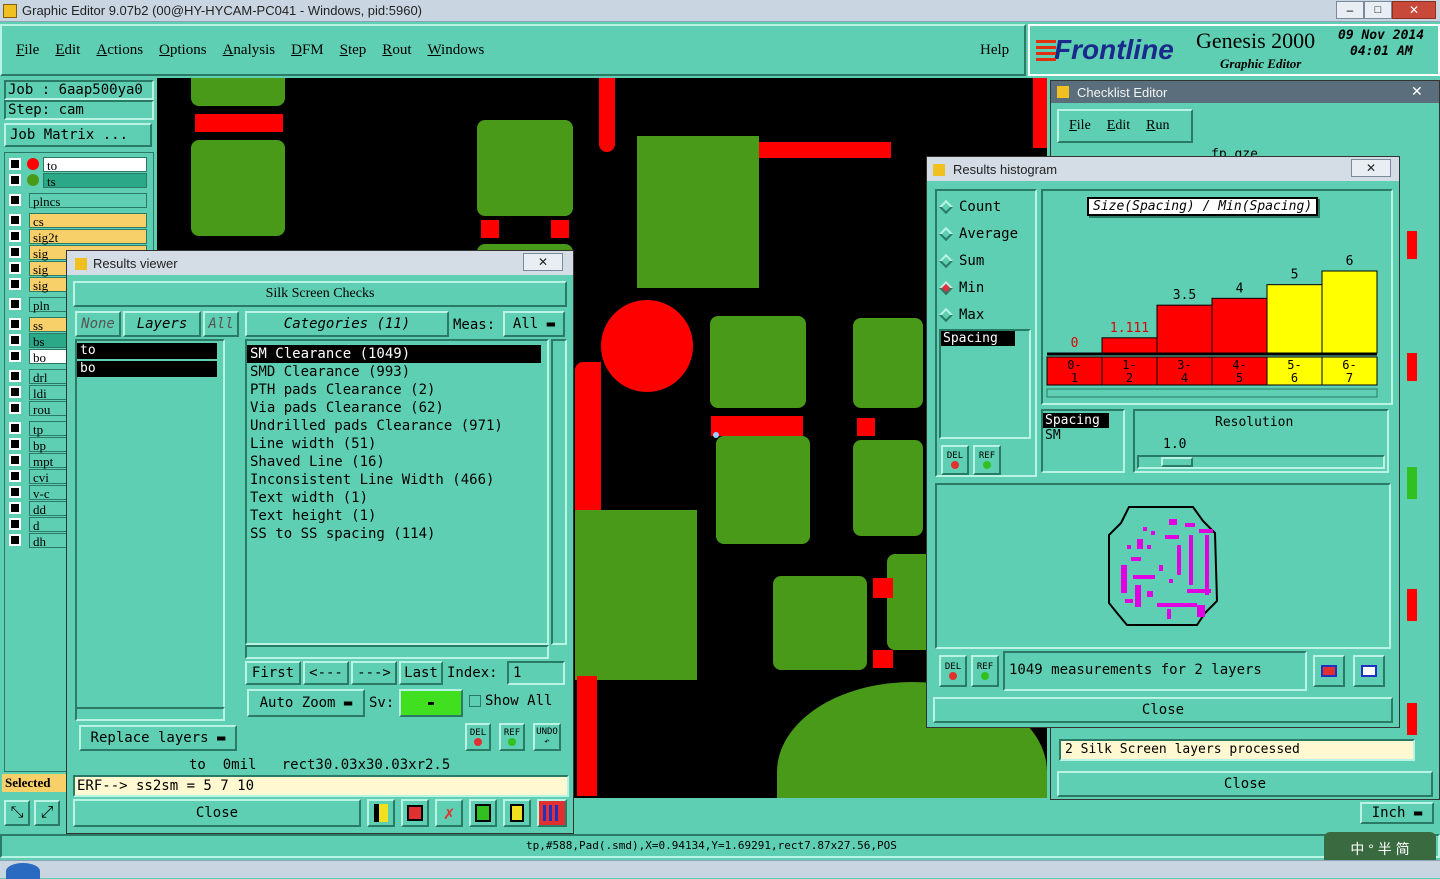 The image size is (1440, 879). What do you see at coordinates (512, 737) in the screenshot?
I see `viewer-ref-button: REF` at bounding box center [512, 737].